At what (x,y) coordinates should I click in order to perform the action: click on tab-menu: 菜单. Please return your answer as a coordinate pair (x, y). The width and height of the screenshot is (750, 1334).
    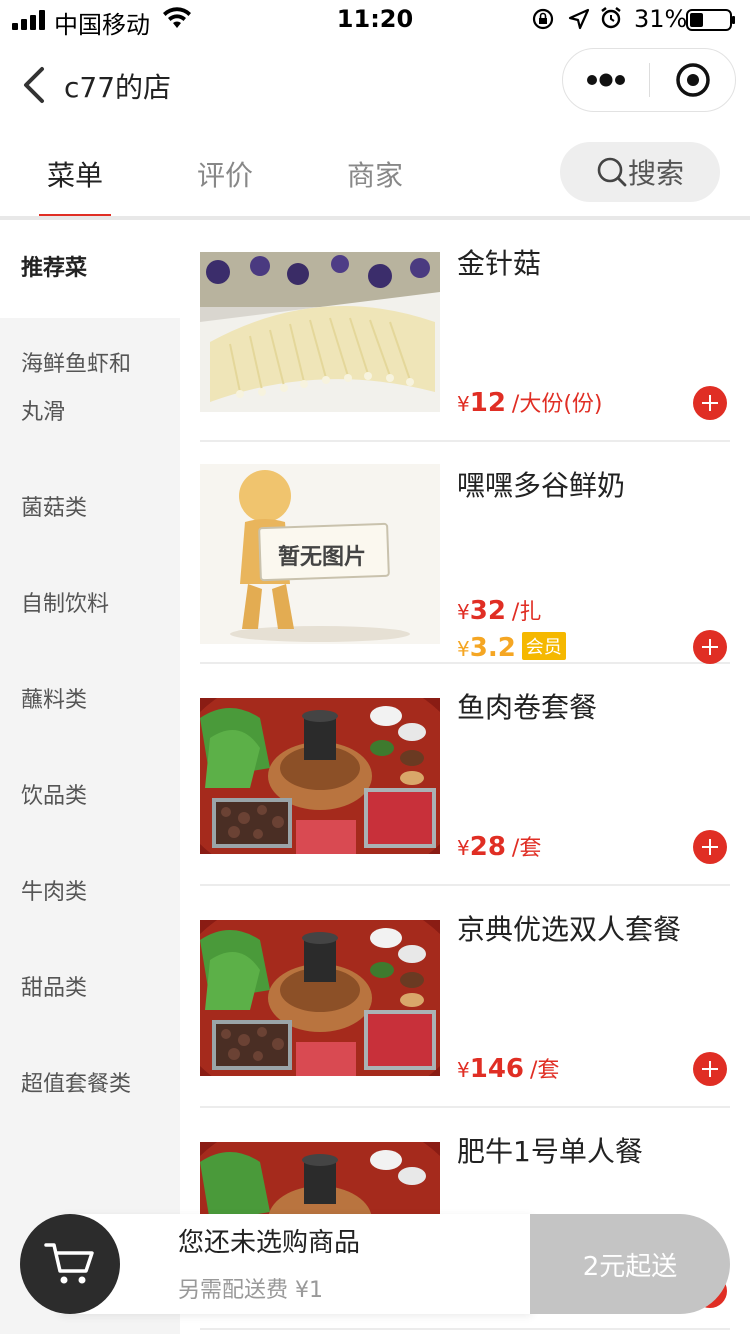
    Looking at the image, I should click on (75, 174).